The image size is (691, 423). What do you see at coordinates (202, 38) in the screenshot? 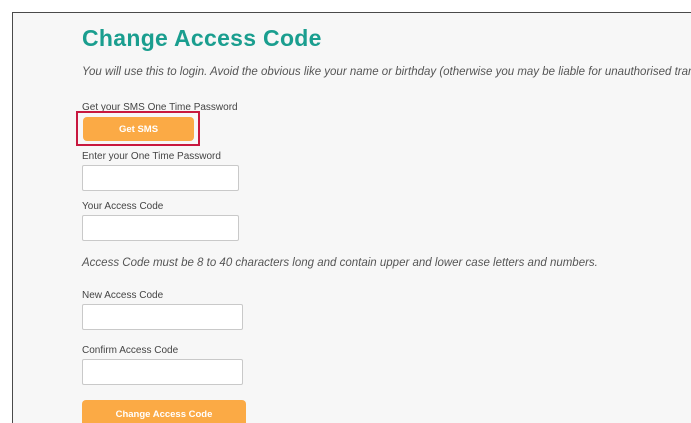
I see `page-title: Change Access Code` at bounding box center [202, 38].